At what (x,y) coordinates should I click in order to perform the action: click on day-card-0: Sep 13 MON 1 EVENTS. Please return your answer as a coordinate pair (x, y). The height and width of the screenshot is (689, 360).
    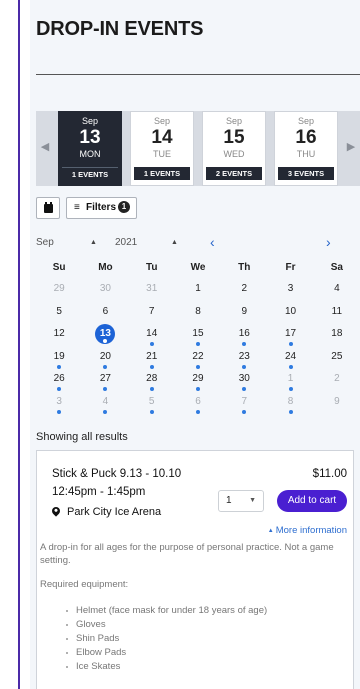
    Looking at the image, I should click on (90, 148).